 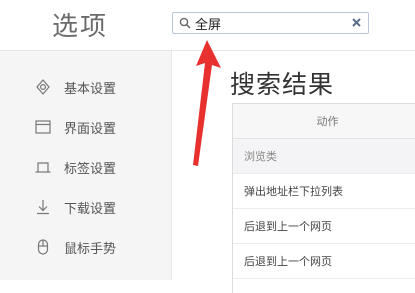 I want to click on sidebar-item-label: 基本设置, so click(x=90, y=89).